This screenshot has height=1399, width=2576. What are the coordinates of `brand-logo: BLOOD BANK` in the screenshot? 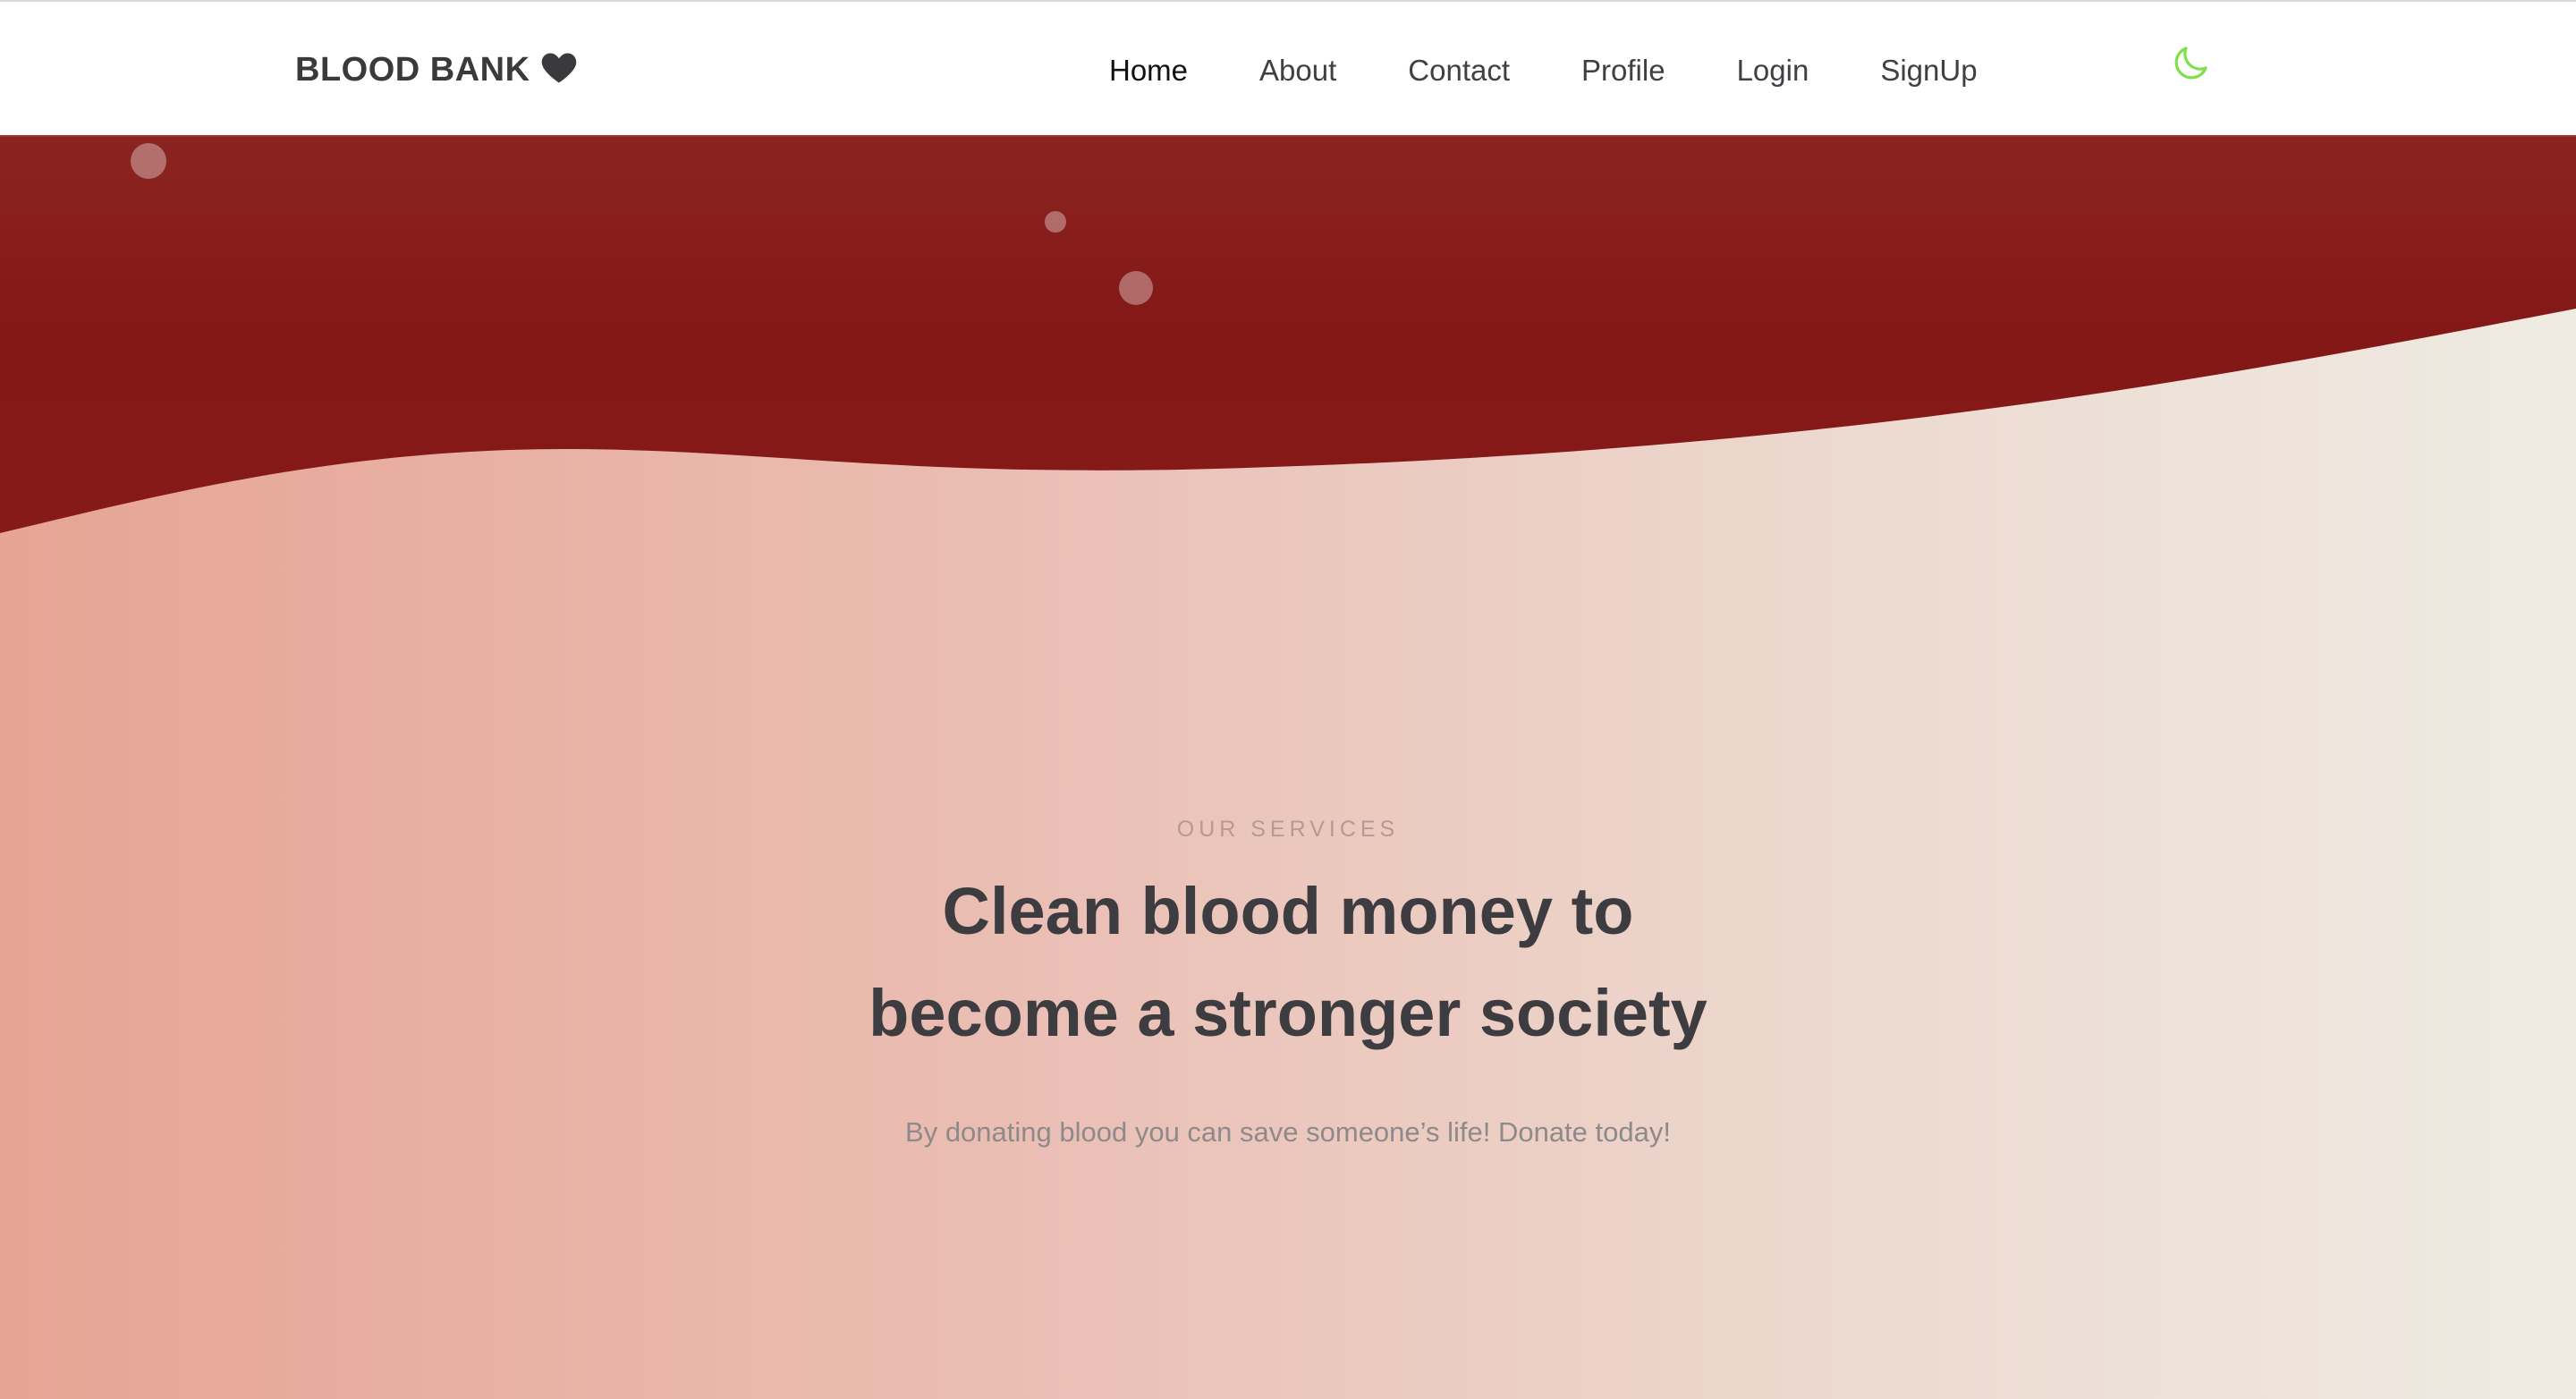 It's located at (437, 70).